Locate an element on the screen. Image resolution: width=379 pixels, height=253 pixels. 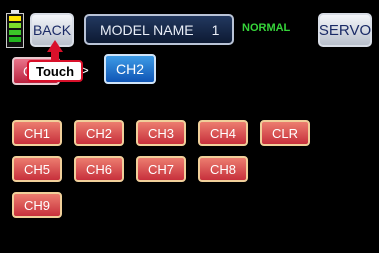
model-name-button: MODEL NAME 1 is located at coordinates (159, 29).